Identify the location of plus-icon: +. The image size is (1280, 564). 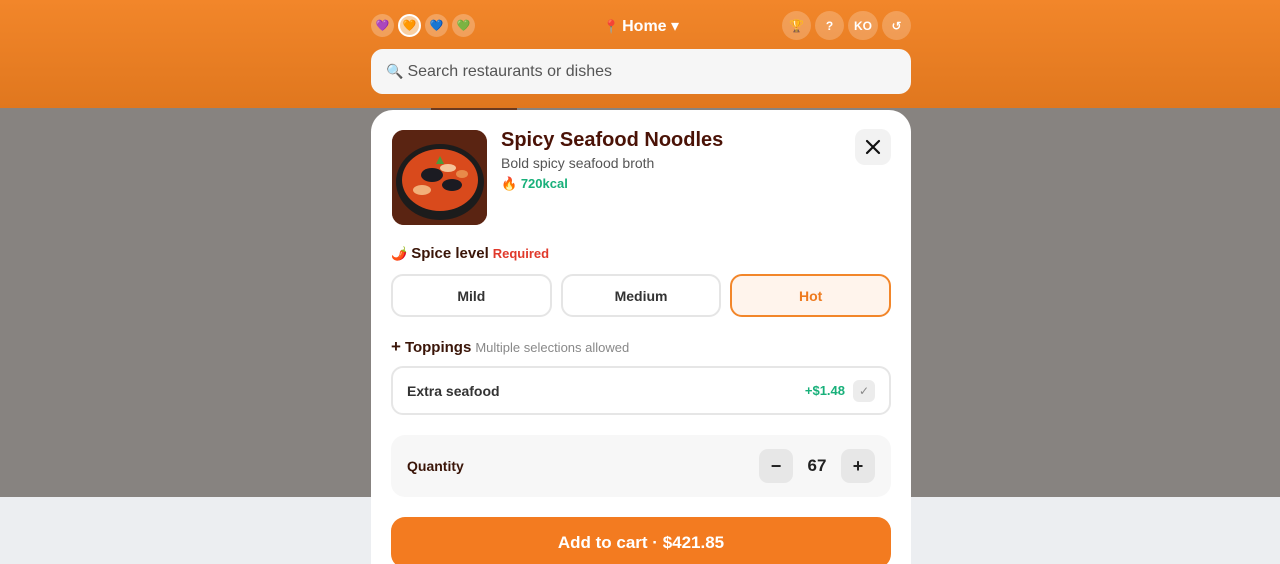
(396, 346).